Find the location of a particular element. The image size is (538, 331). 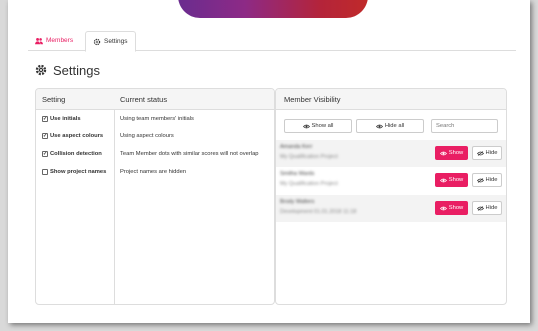

tab-settings: Settings is located at coordinates (110, 41).